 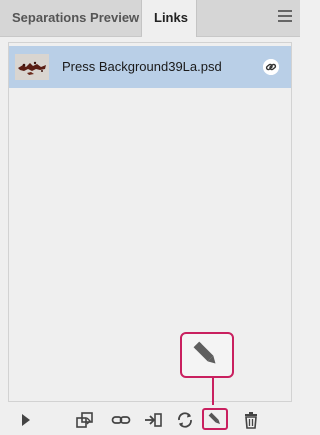 I want to click on trash-icon, so click(x=251, y=420).